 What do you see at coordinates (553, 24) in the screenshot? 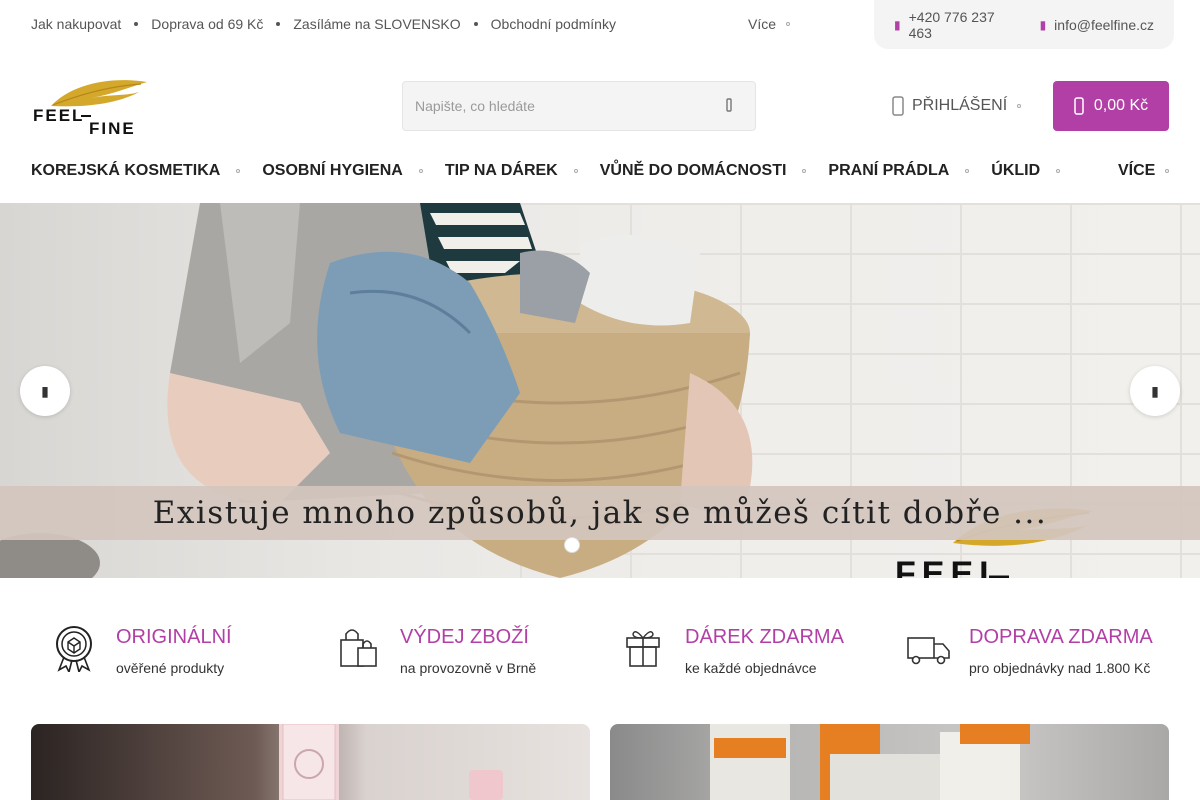
I see `top-link-terms: Obchodní podmínky` at bounding box center [553, 24].